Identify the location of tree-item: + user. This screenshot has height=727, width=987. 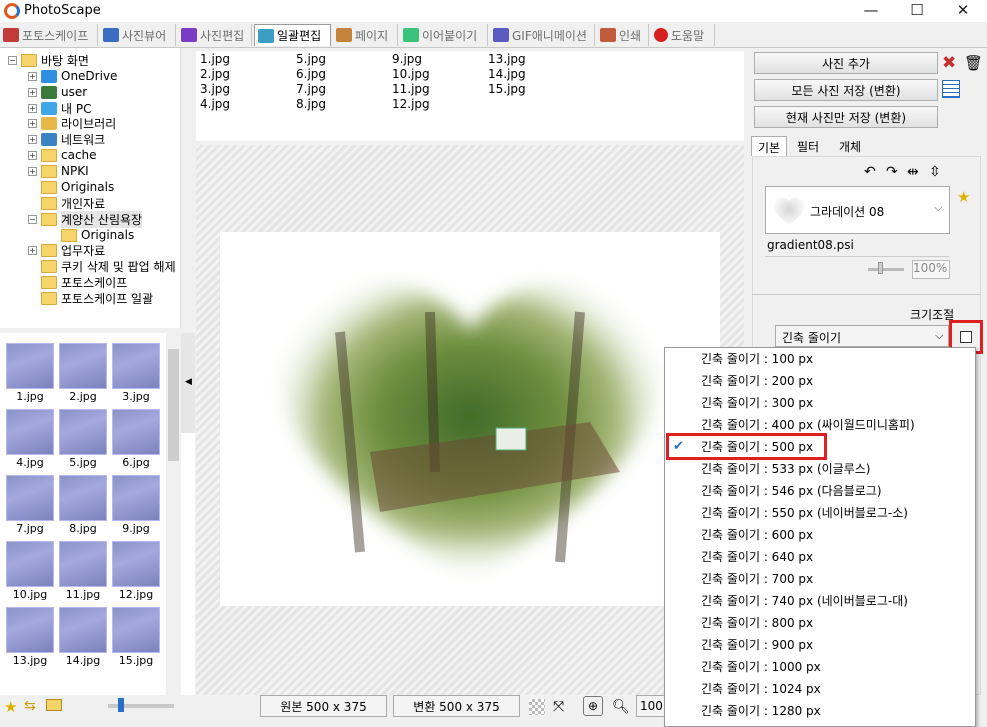
(57, 92).